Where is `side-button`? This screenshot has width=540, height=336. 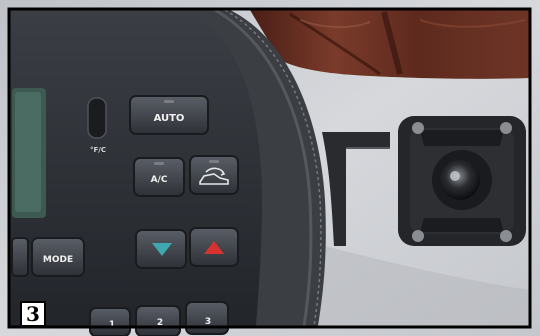
side-button is located at coordinates (20, 257).